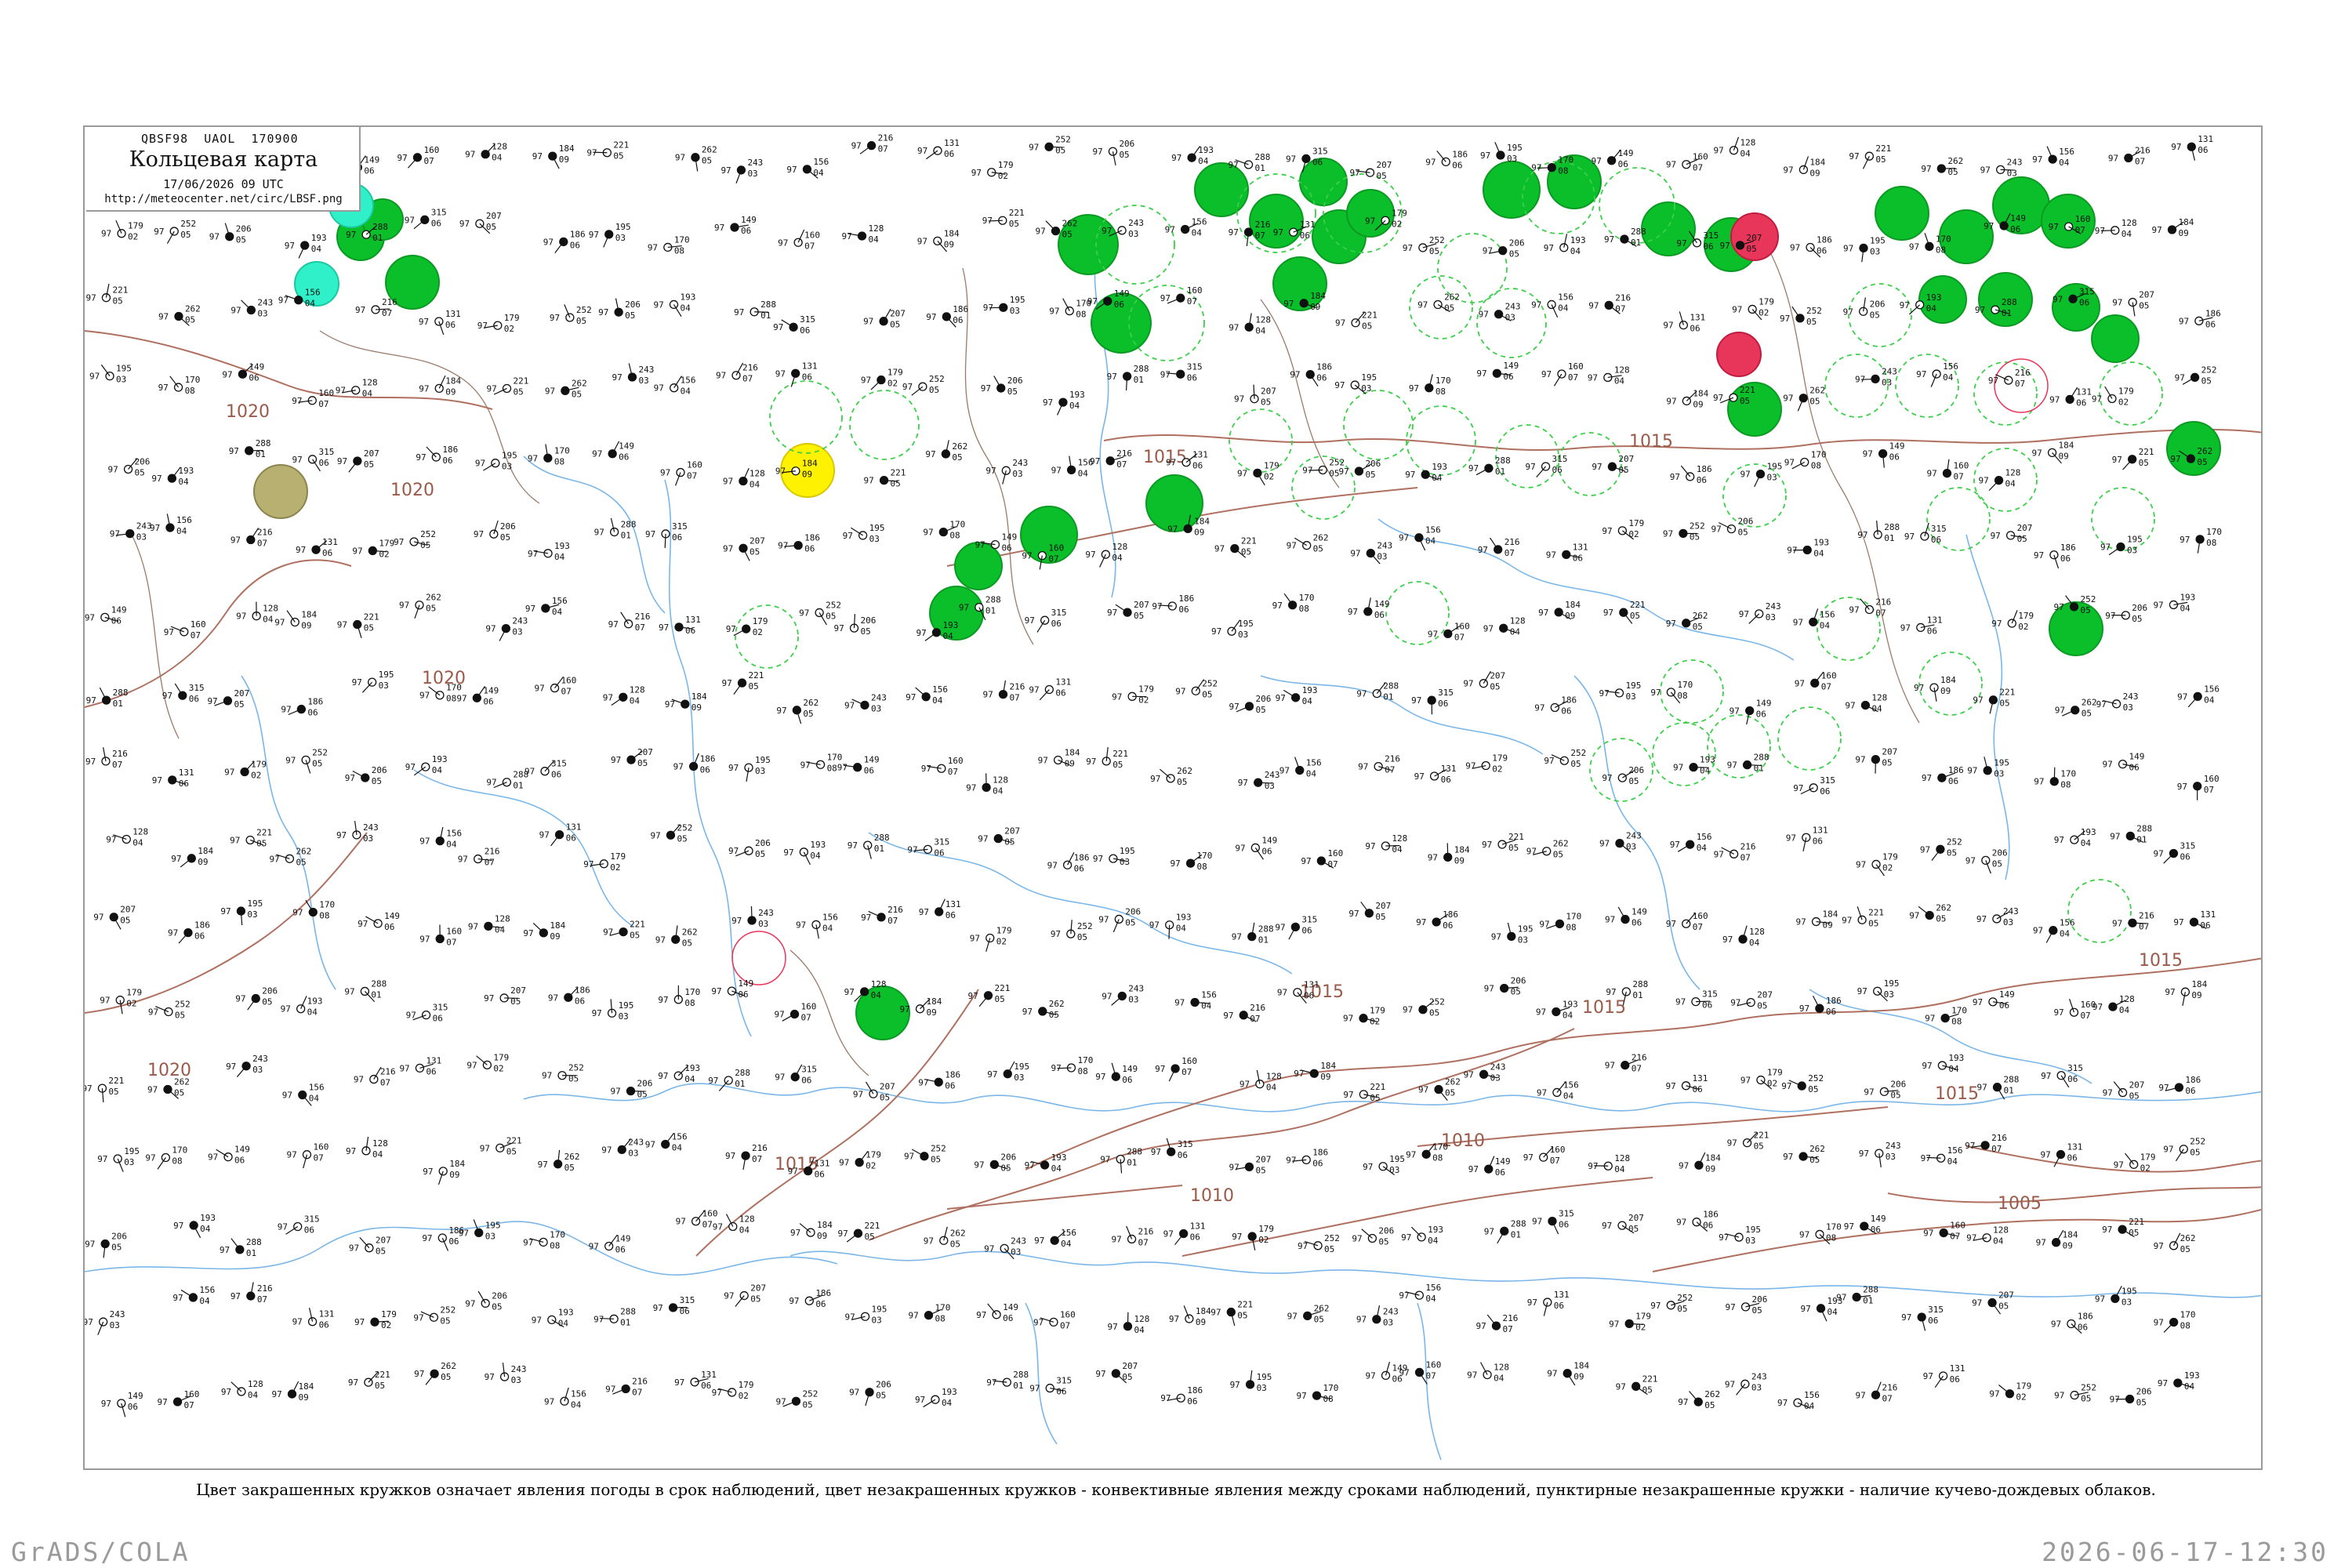 This screenshot has width=2352, height=1568. I want to click on station-pressure: 128, so click(2129, 223).